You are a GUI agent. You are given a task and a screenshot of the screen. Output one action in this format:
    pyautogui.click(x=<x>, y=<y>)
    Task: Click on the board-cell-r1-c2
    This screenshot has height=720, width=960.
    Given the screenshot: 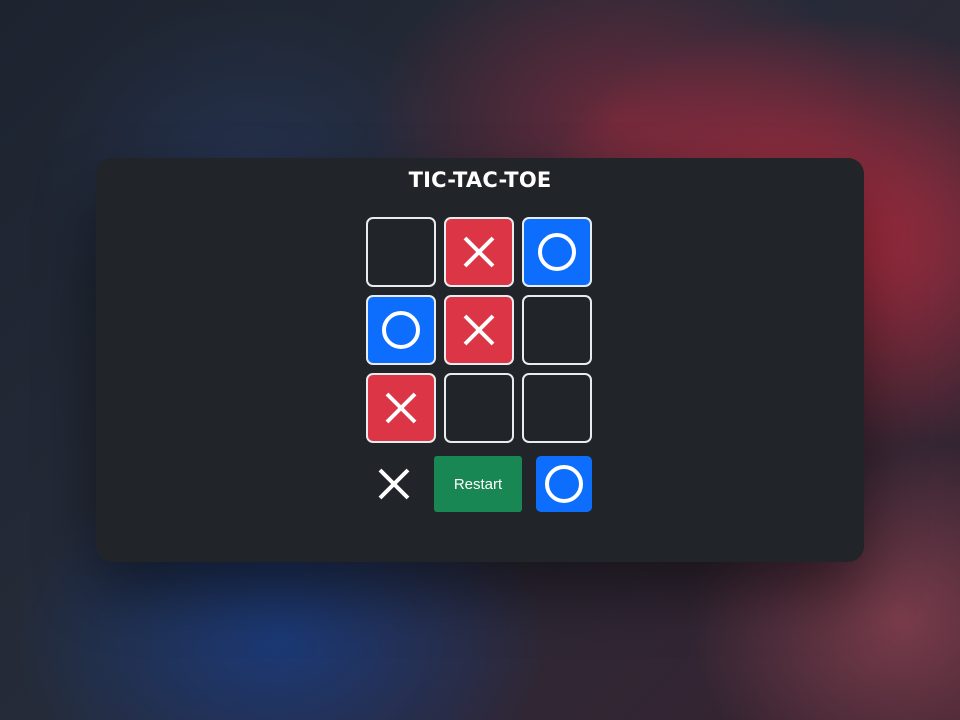 What is the action you would take?
    pyautogui.click(x=479, y=252)
    